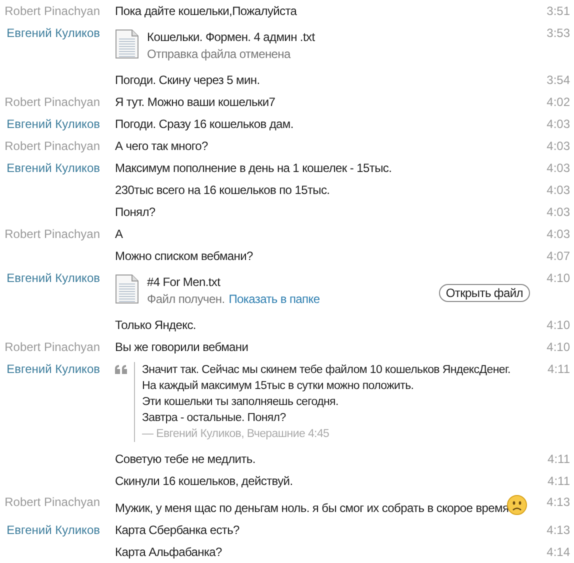 This screenshot has width=574, height=563. I want to click on show-in-folder-link: Показать в папке, so click(274, 299).